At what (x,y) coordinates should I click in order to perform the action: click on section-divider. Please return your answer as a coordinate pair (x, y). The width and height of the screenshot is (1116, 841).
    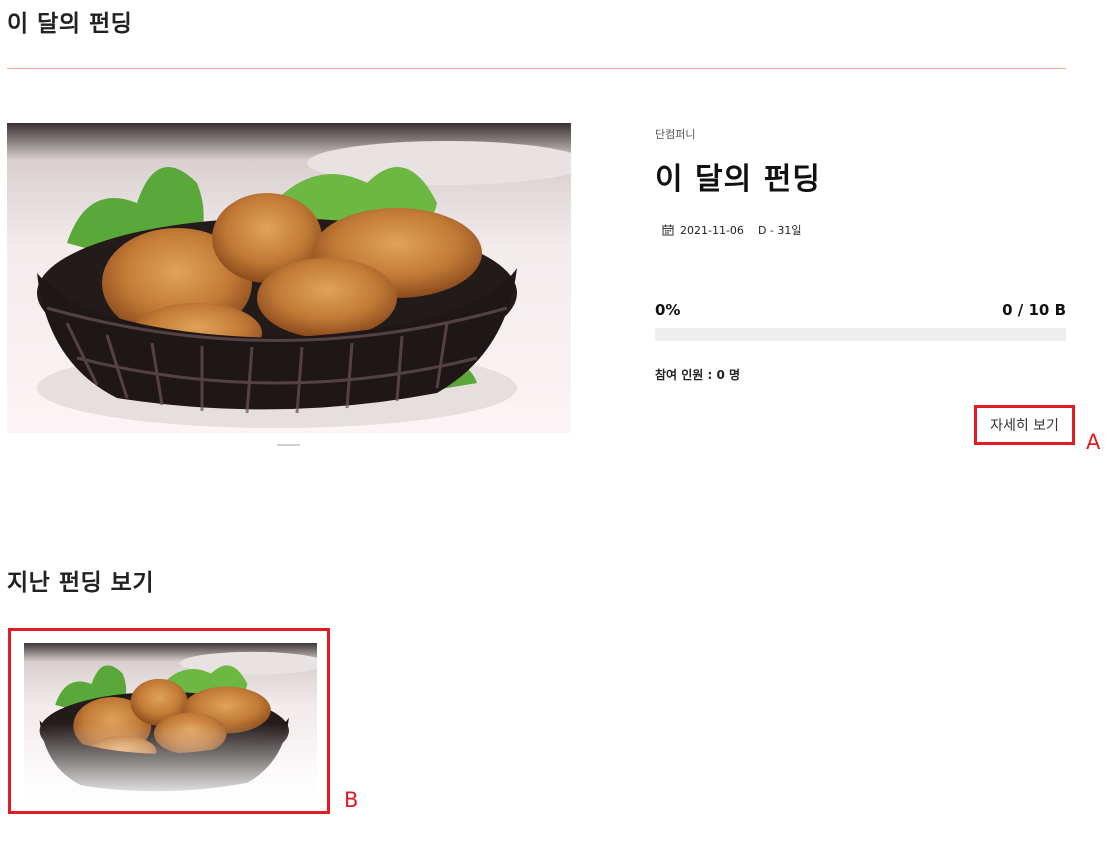
    Looking at the image, I should click on (536, 68).